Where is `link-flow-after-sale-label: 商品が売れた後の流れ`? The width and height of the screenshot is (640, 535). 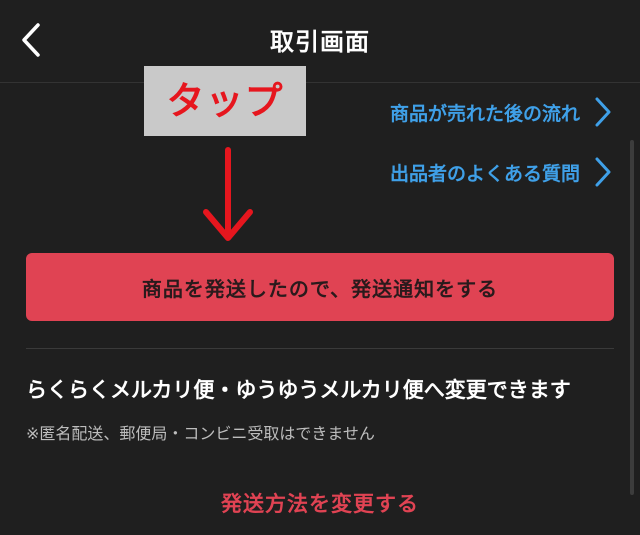
link-flow-after-sale-label: 商品が売れた後の流れ is located at coordinates (484, 113).